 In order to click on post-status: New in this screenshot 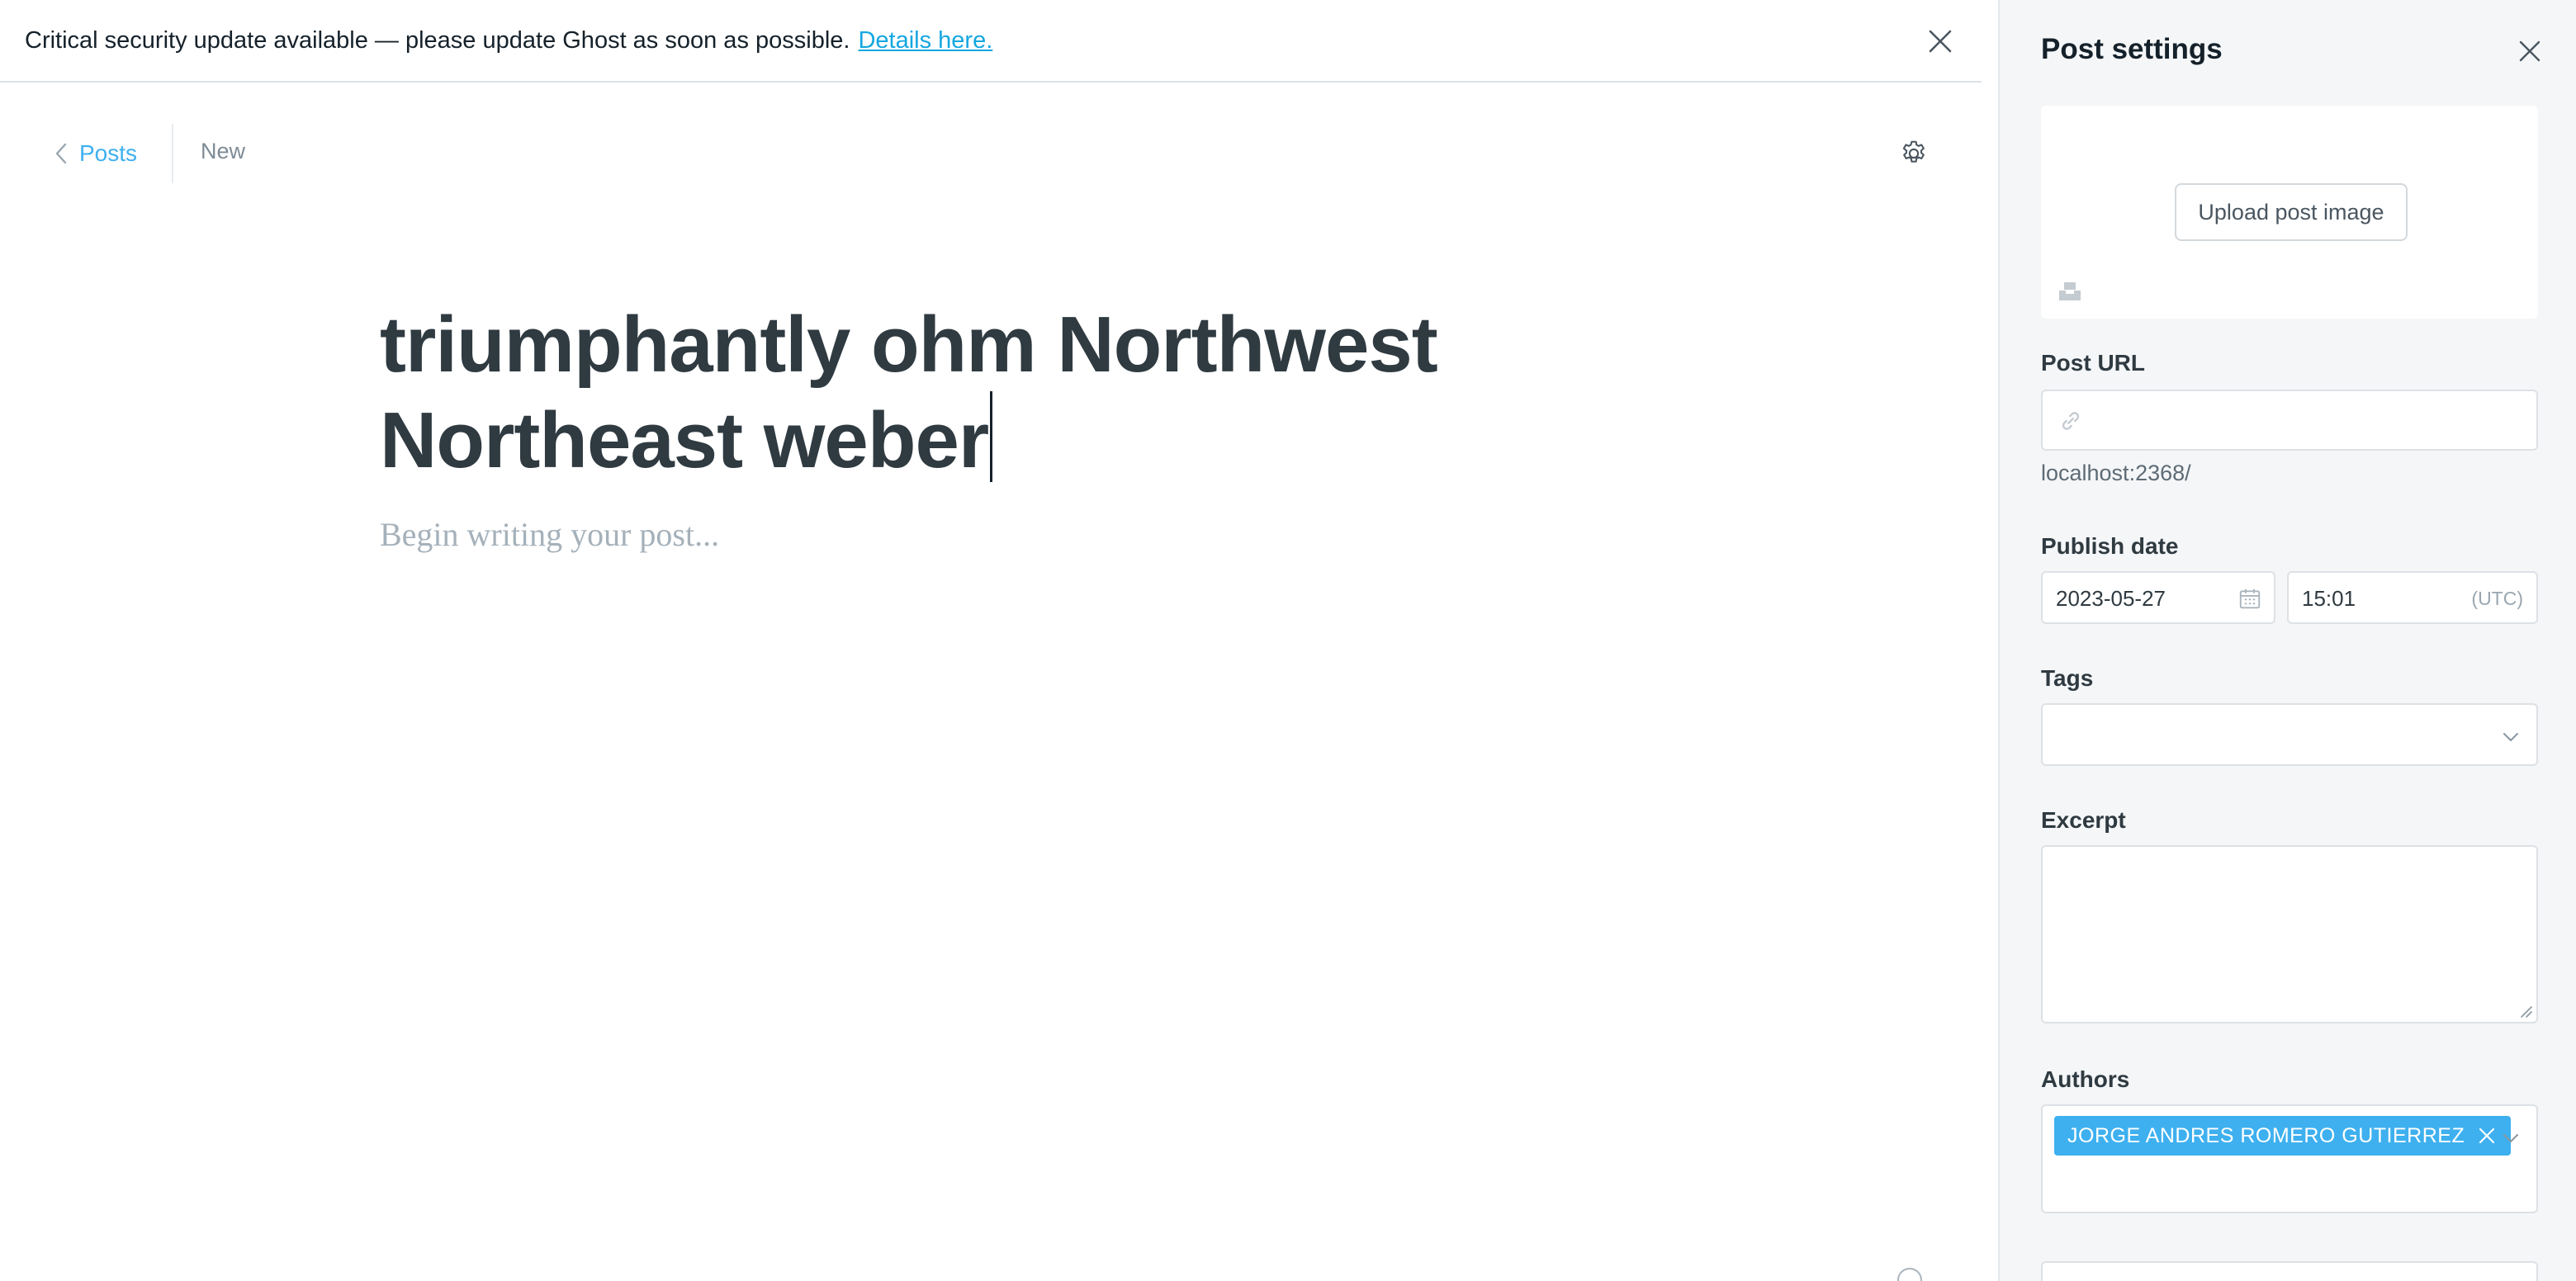, I will do `click(223, 151)`.